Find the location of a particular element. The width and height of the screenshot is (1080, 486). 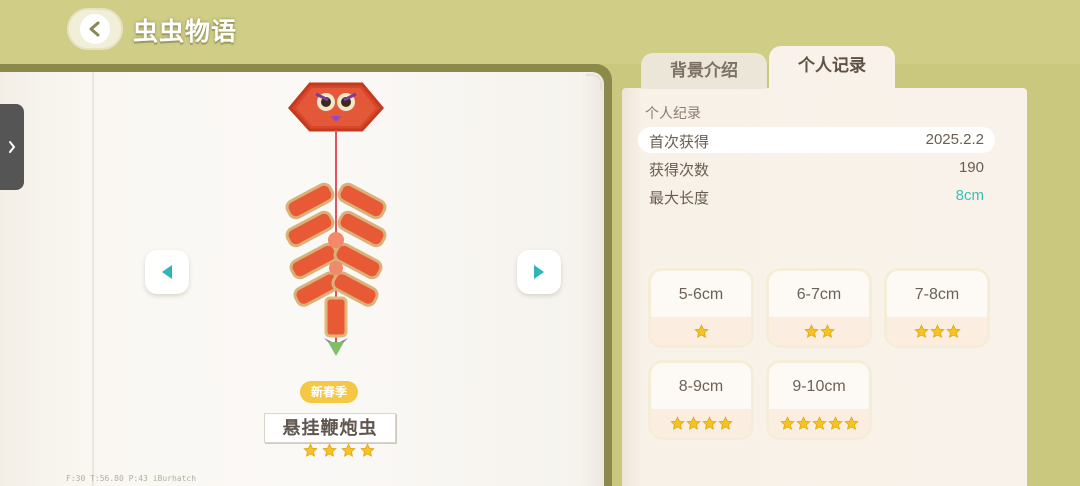

size-card: 9-10cm is located at coordinates (819, 400).